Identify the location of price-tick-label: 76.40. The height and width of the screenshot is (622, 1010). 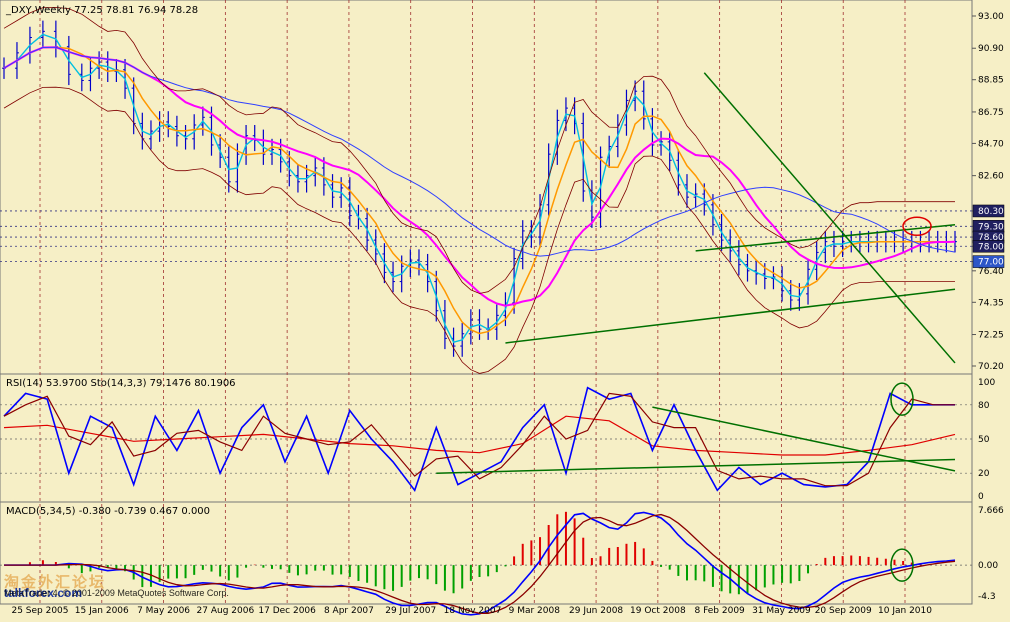
(991, 272).